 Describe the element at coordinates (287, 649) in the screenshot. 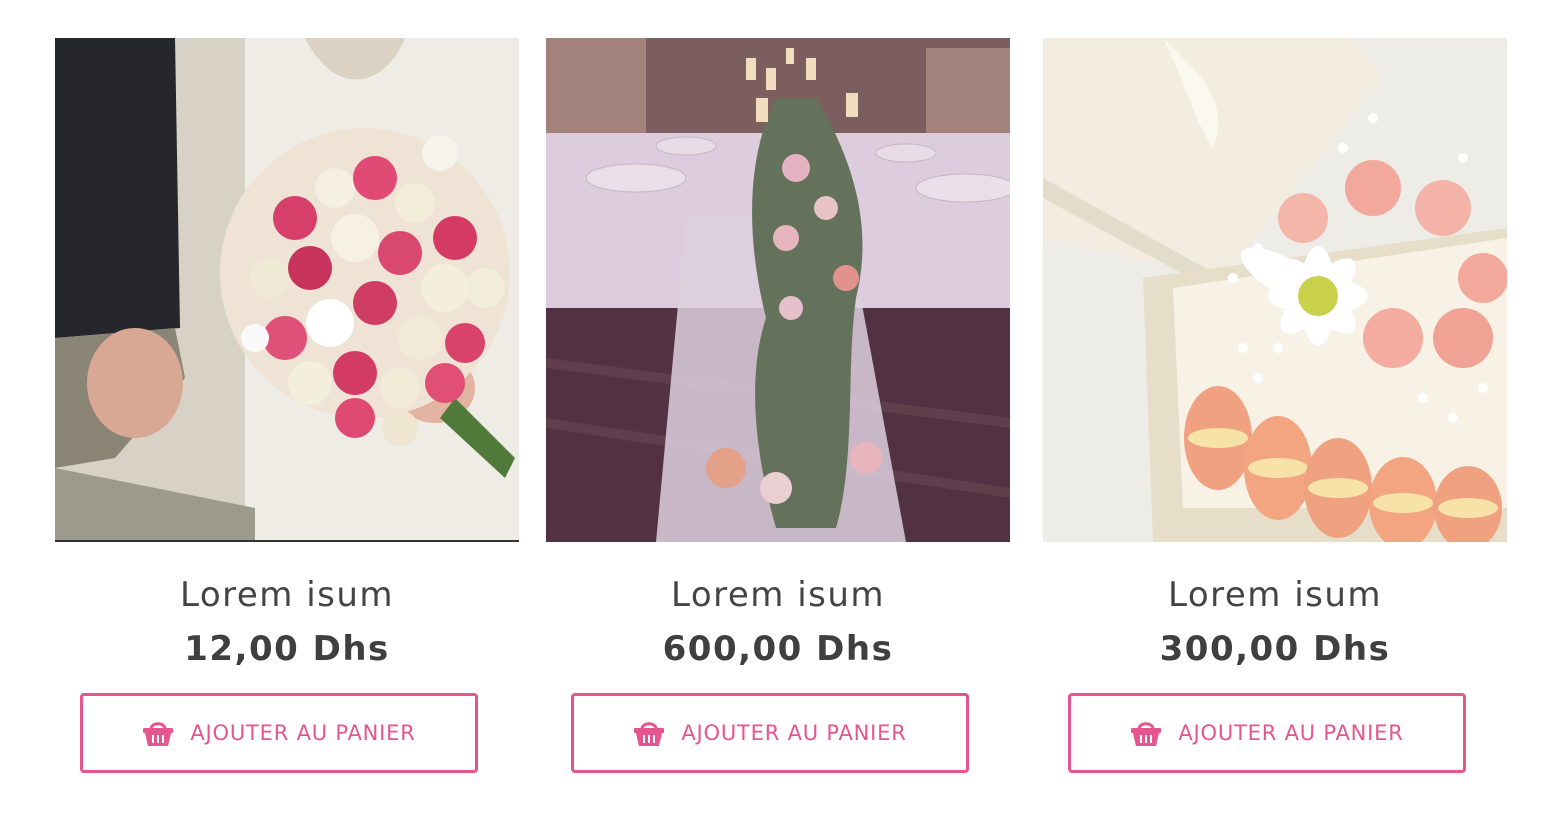

I see `product-price: 12,00 Dhs` at that location.